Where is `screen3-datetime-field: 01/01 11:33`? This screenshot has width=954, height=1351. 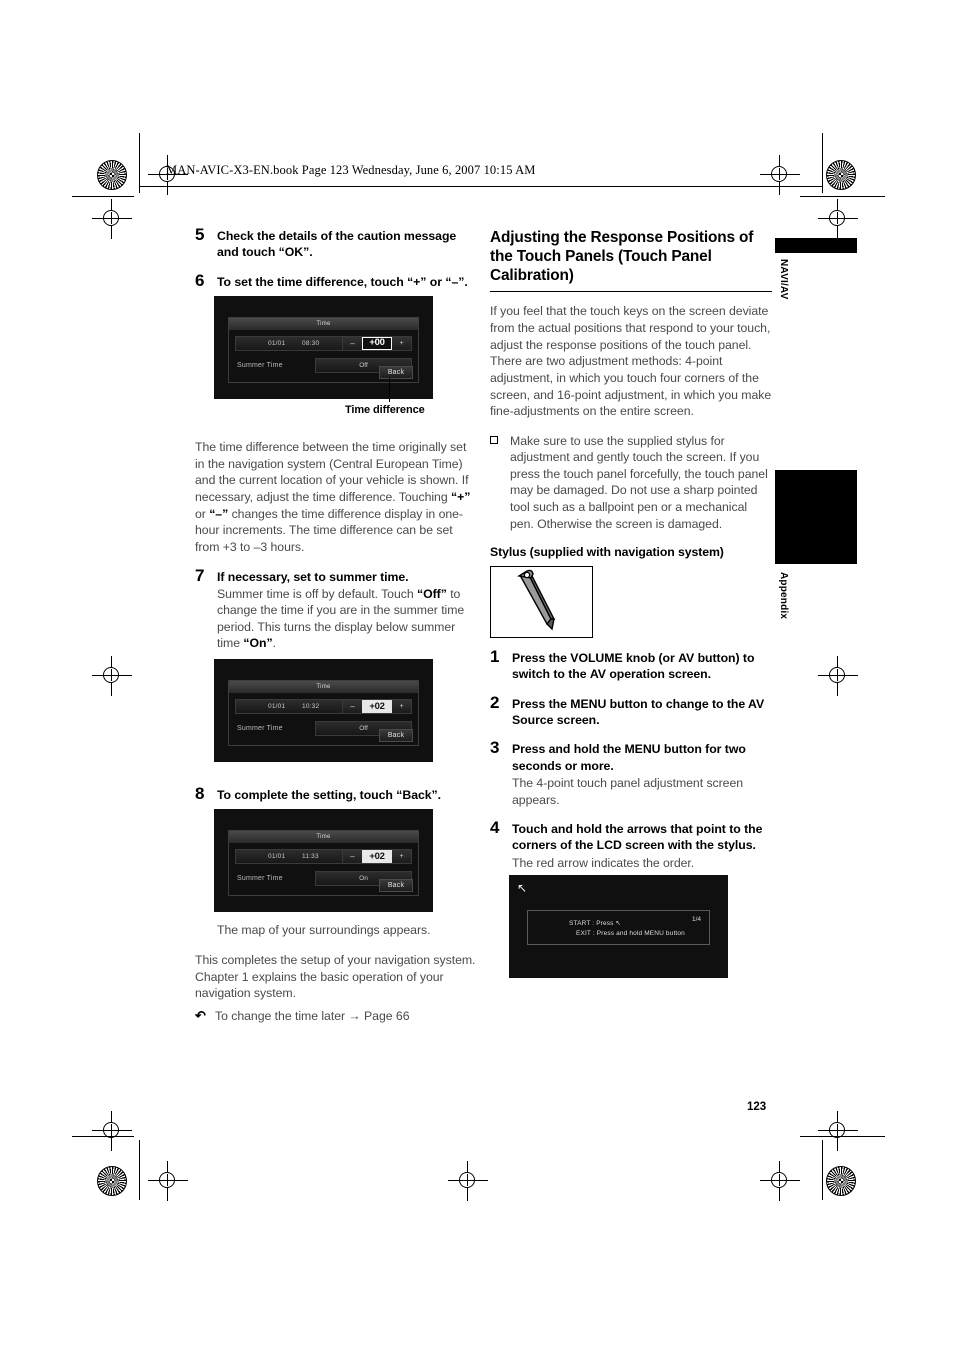
screen3-datetime-field: 01/01 11:33 is located at coordinates (293, 857).